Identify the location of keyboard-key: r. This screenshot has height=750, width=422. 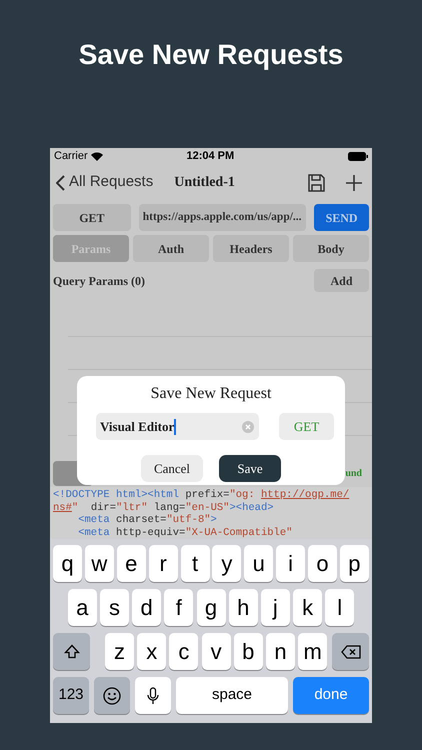
(163, 563).